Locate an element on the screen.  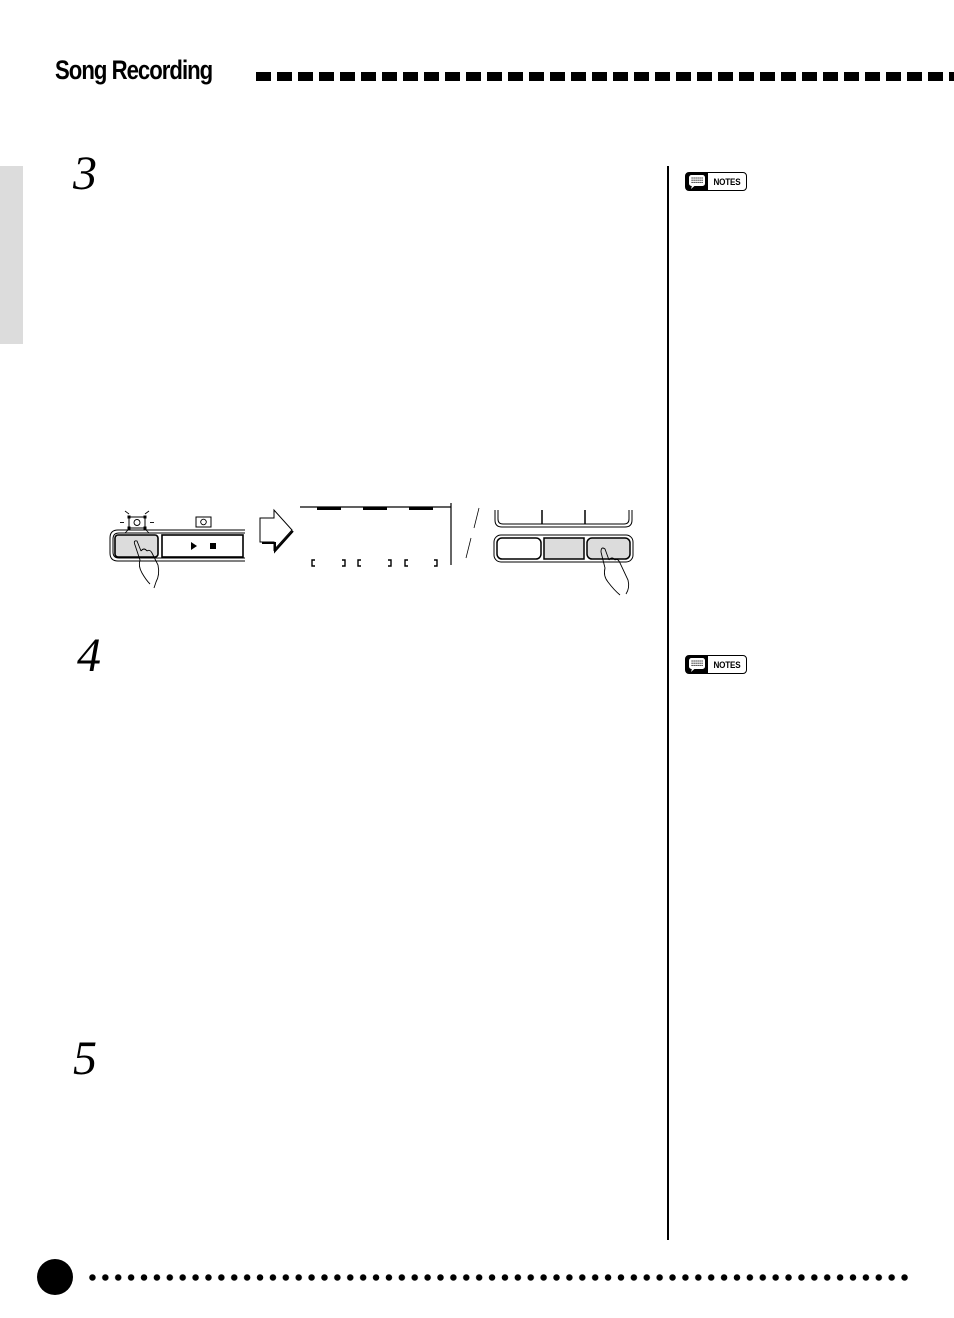
stop-icon is located at coordinates (213, 546).